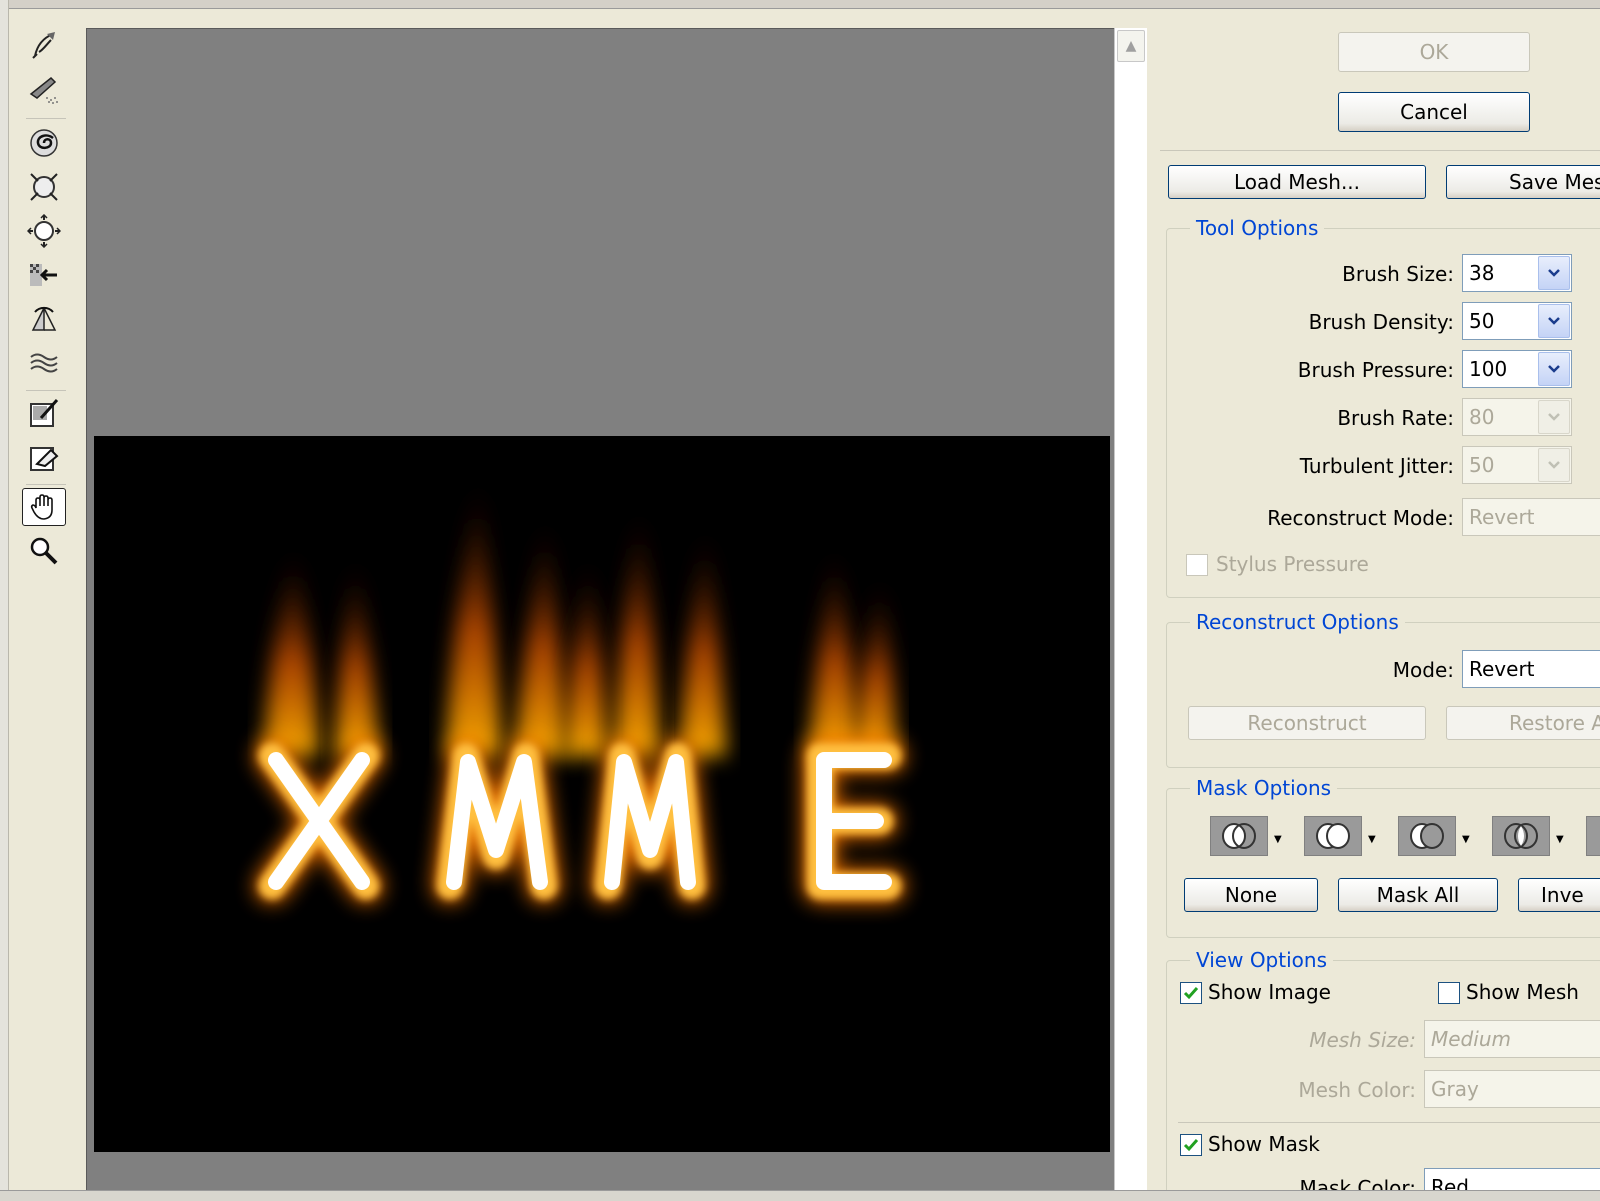  What do you see at coordinates (1512, 1179) in the screenshot?
I see `mask-color-select: Red` at bounding box center [1512, 1179].